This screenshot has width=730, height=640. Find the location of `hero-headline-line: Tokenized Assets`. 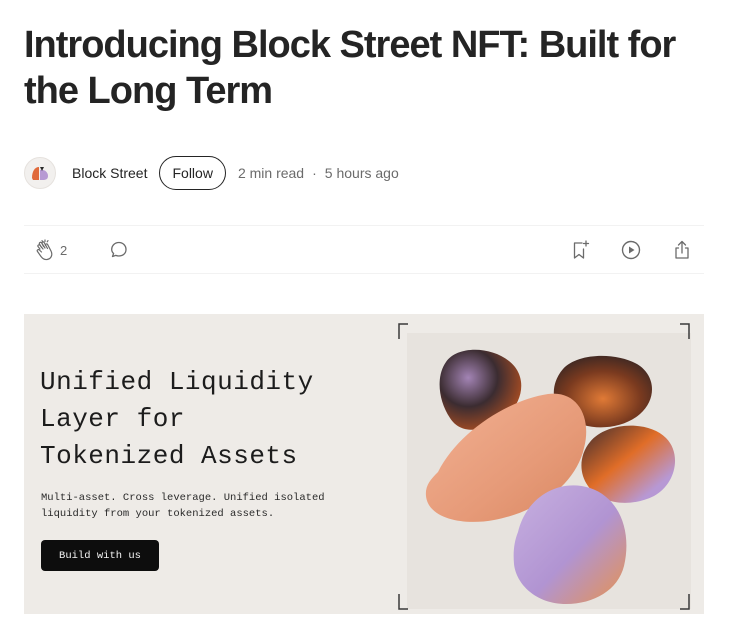

hero-headline-line: Tokenized Assets is located at coordinates (169, 456).